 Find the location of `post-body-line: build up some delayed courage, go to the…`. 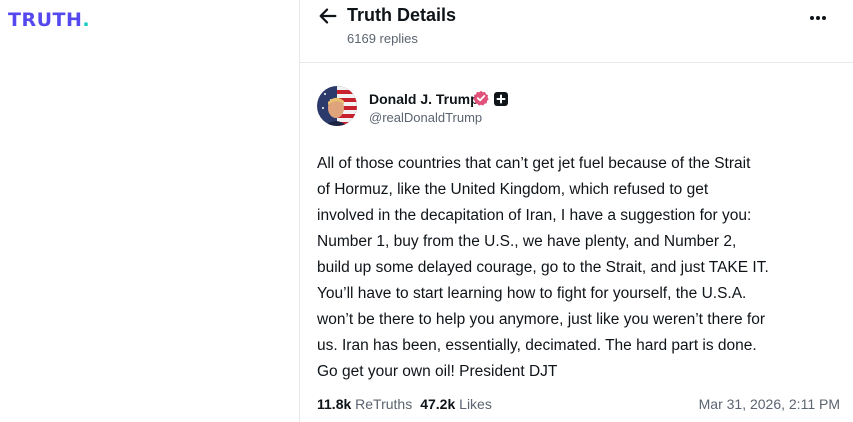

post-body-line: build up some delayed courage, go to the… is located at coordinates (543, 267).